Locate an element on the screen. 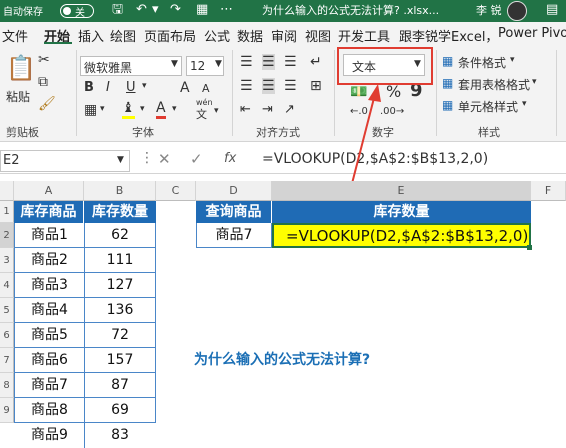  column-header-e: E is located at coordinates (401, 191).